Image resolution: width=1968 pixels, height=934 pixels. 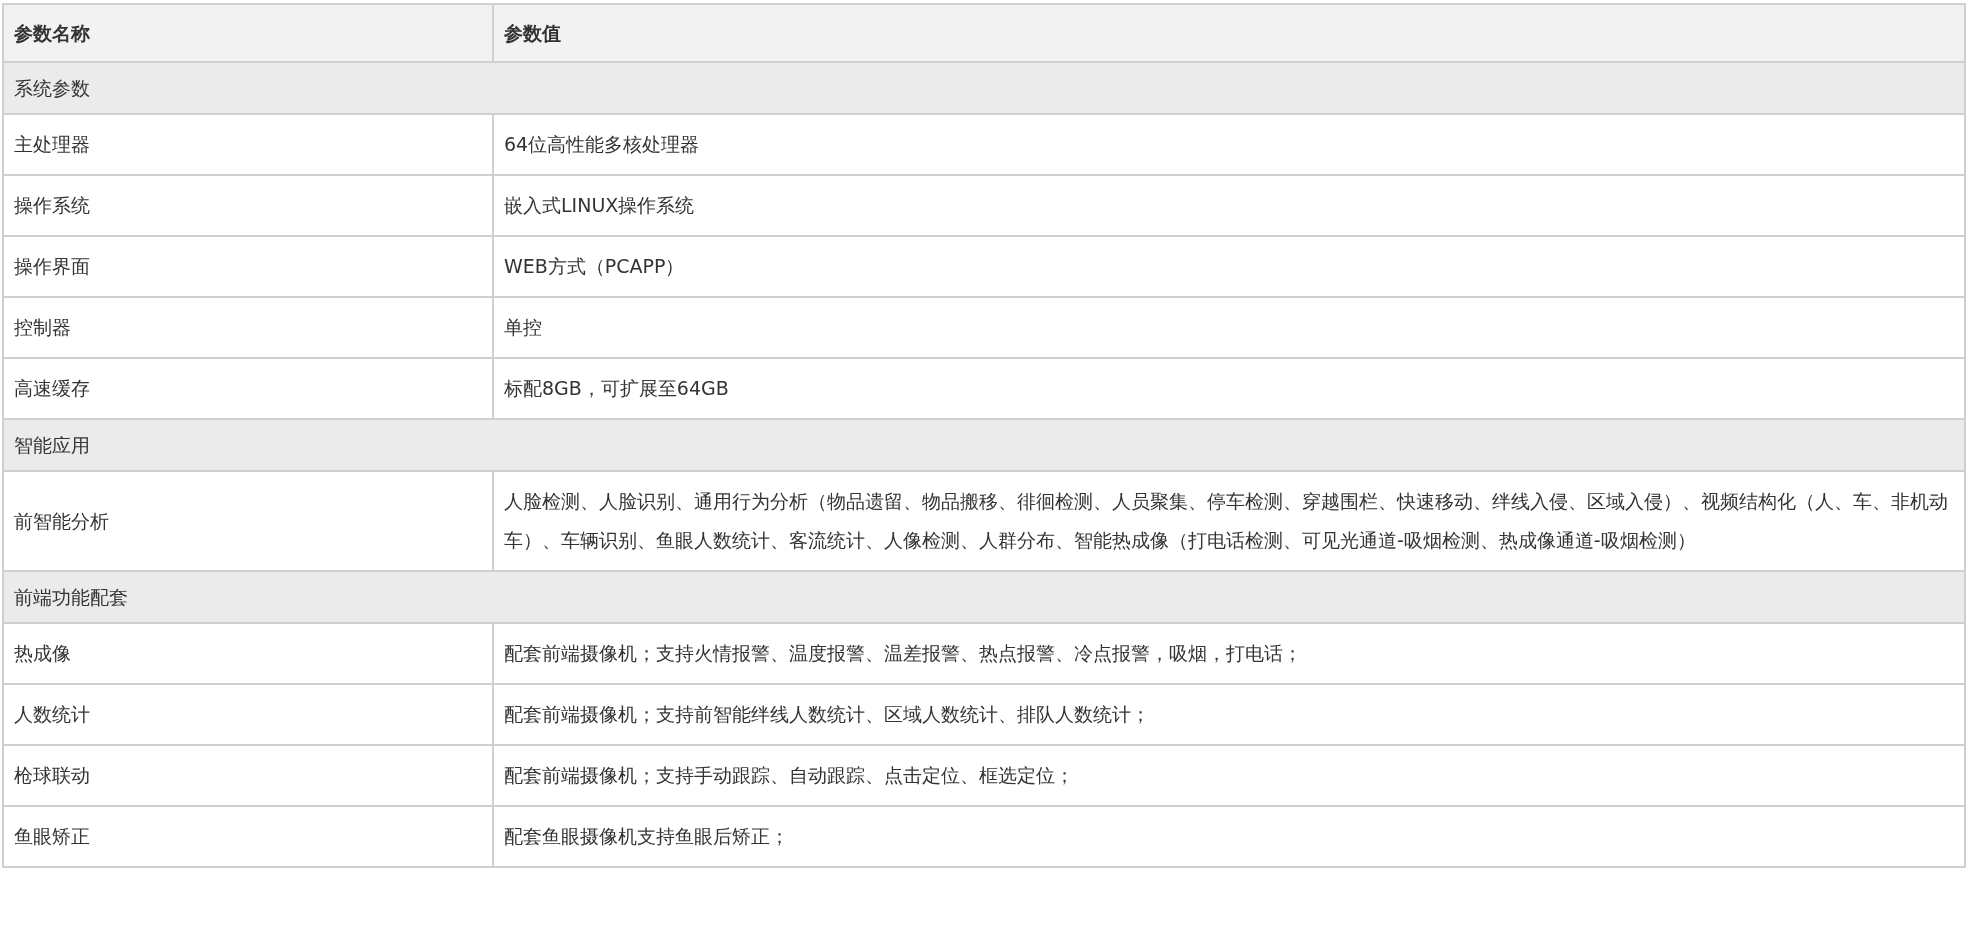 I want to click on parameter-name: 控制器, so click(x=248, y=327).